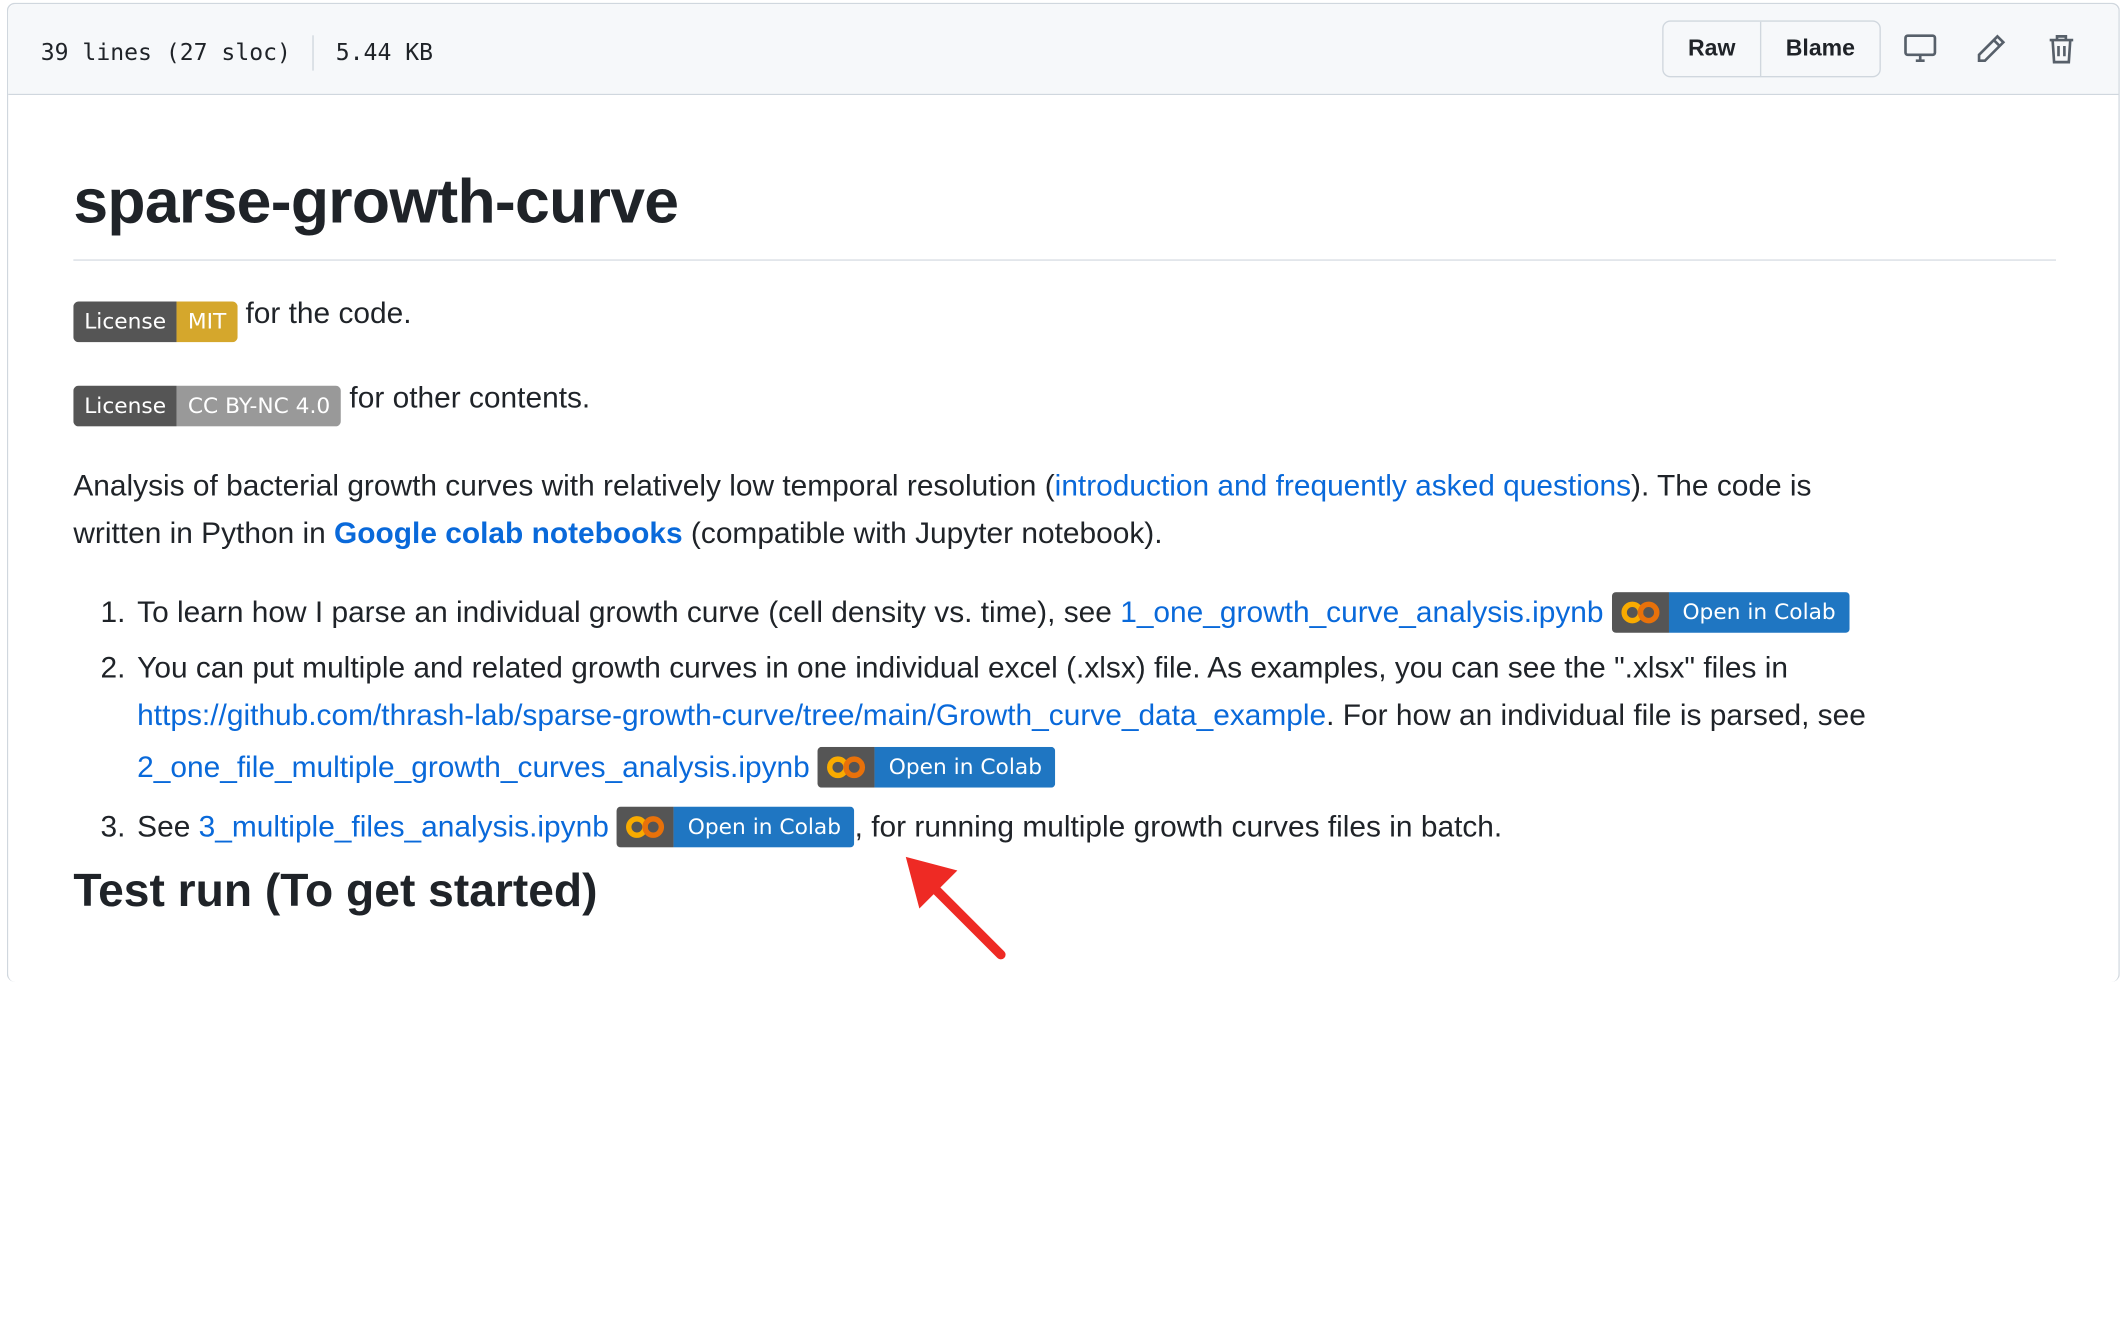 The height and width of the screenshot is (1320, 2126). Describe the element at coordinates (1819, 49) in the screenshot. I see `blame-button: Blame` at that location.